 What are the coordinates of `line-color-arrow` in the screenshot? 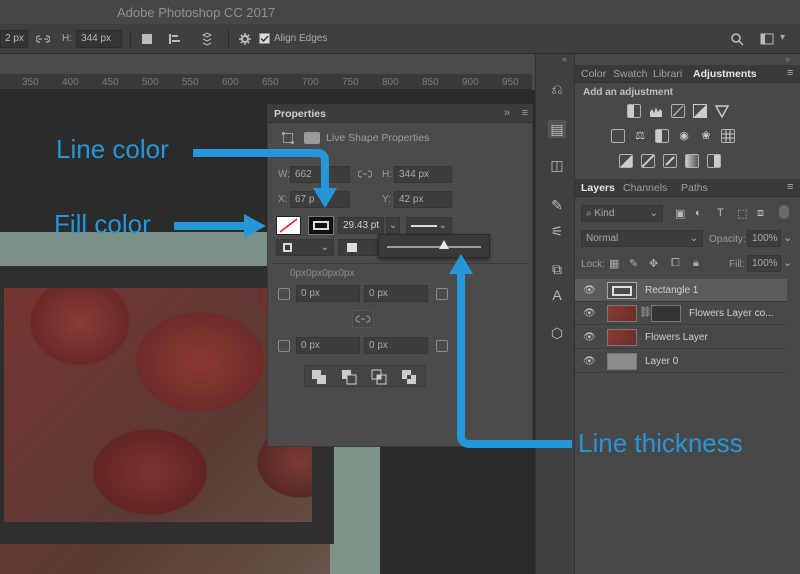 It's located at (261, 169).